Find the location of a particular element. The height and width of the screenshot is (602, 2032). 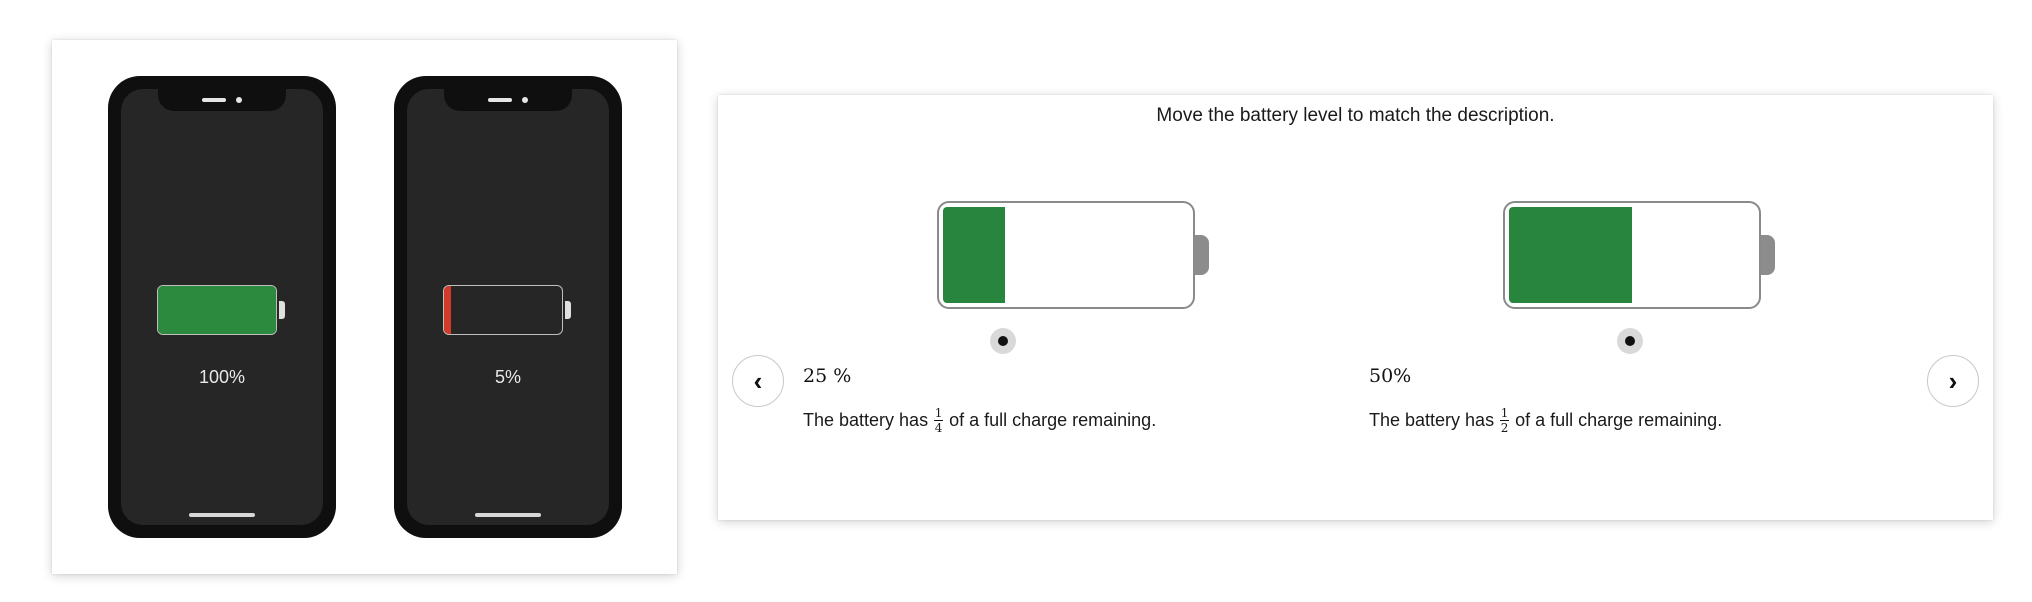

battery-value-label: 25 % is located at coordinates (827, 376).